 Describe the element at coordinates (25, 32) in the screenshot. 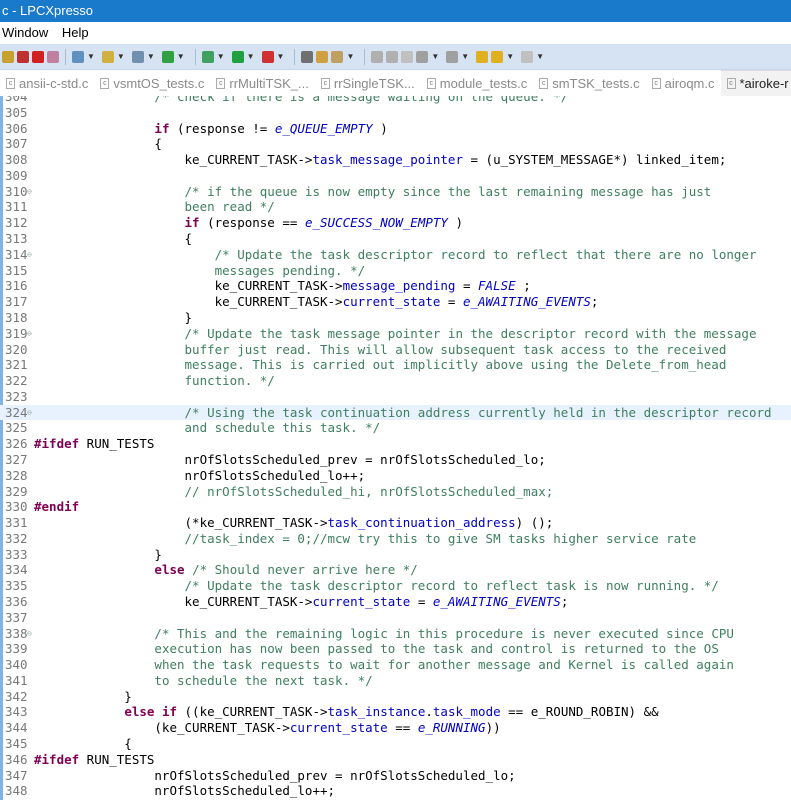

I see `menu-window: Window` at that location.